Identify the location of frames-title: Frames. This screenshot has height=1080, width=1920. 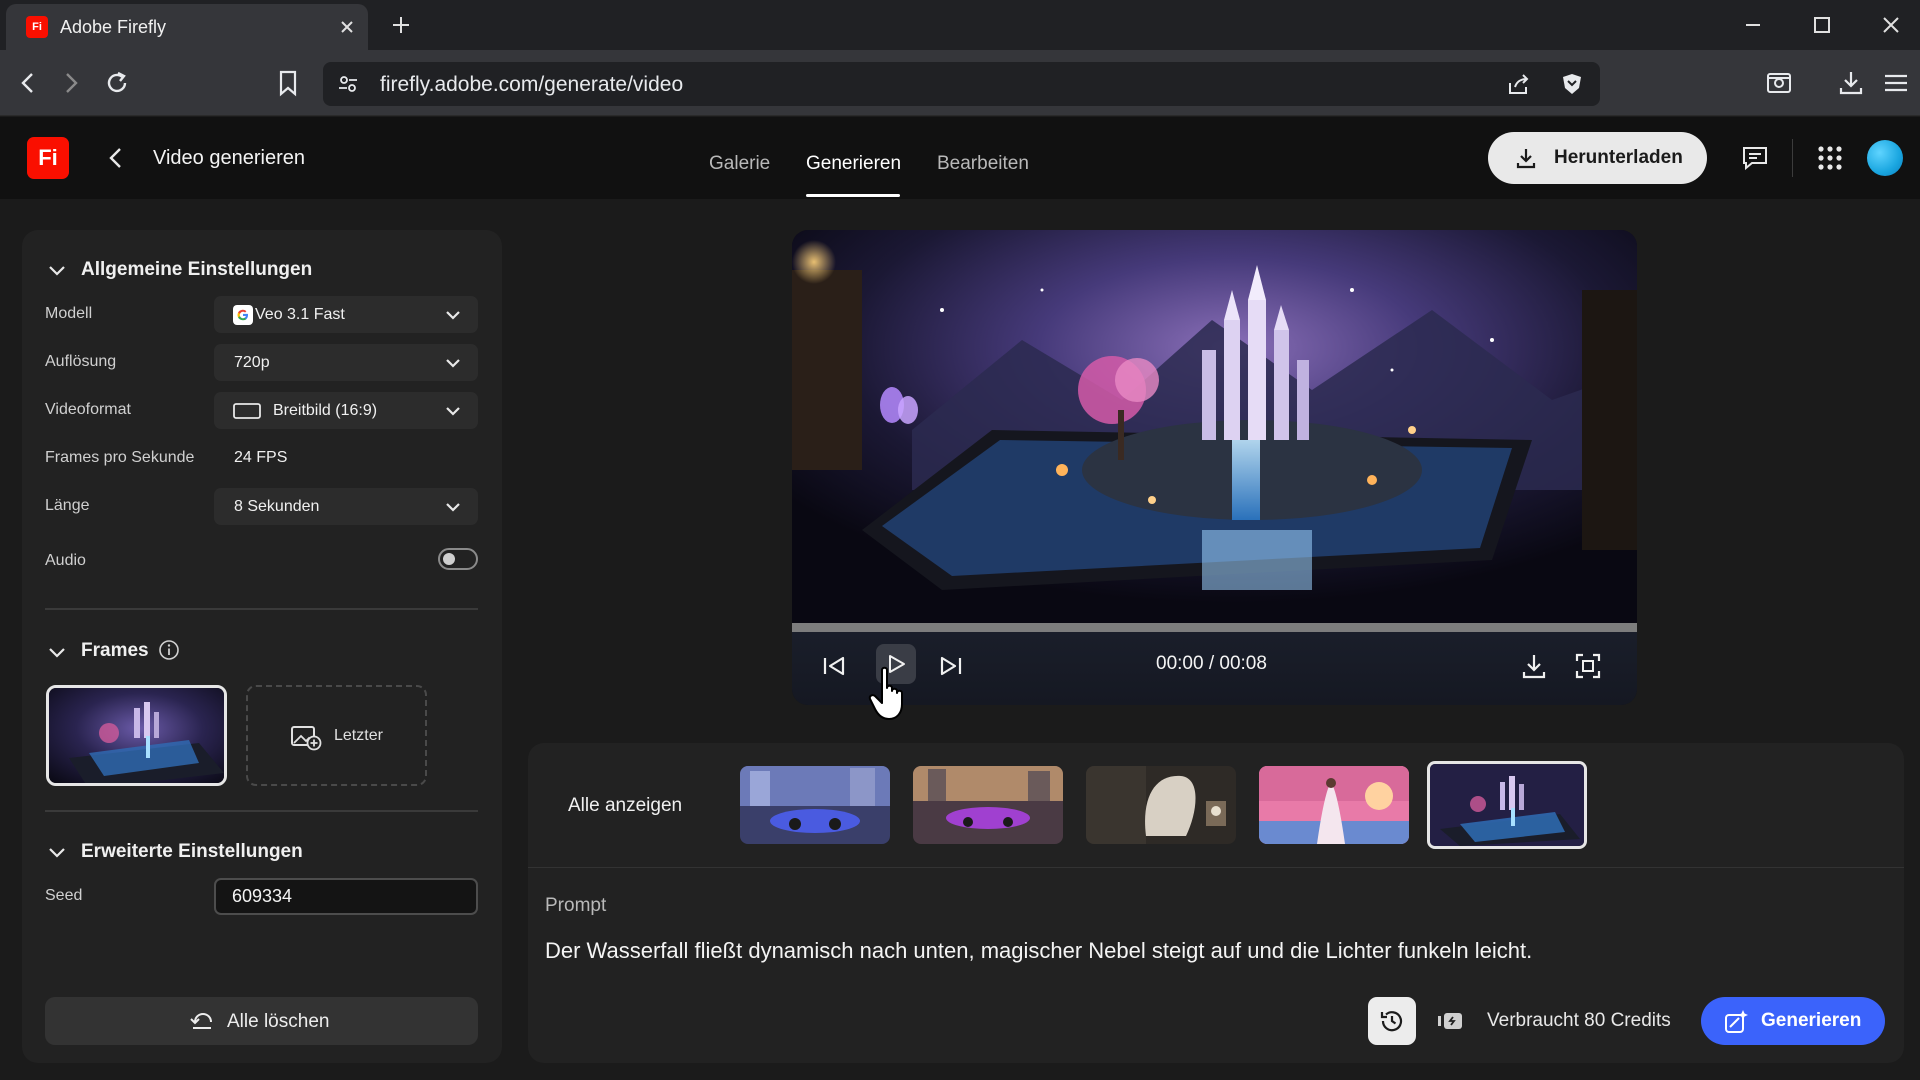
(115, 651).